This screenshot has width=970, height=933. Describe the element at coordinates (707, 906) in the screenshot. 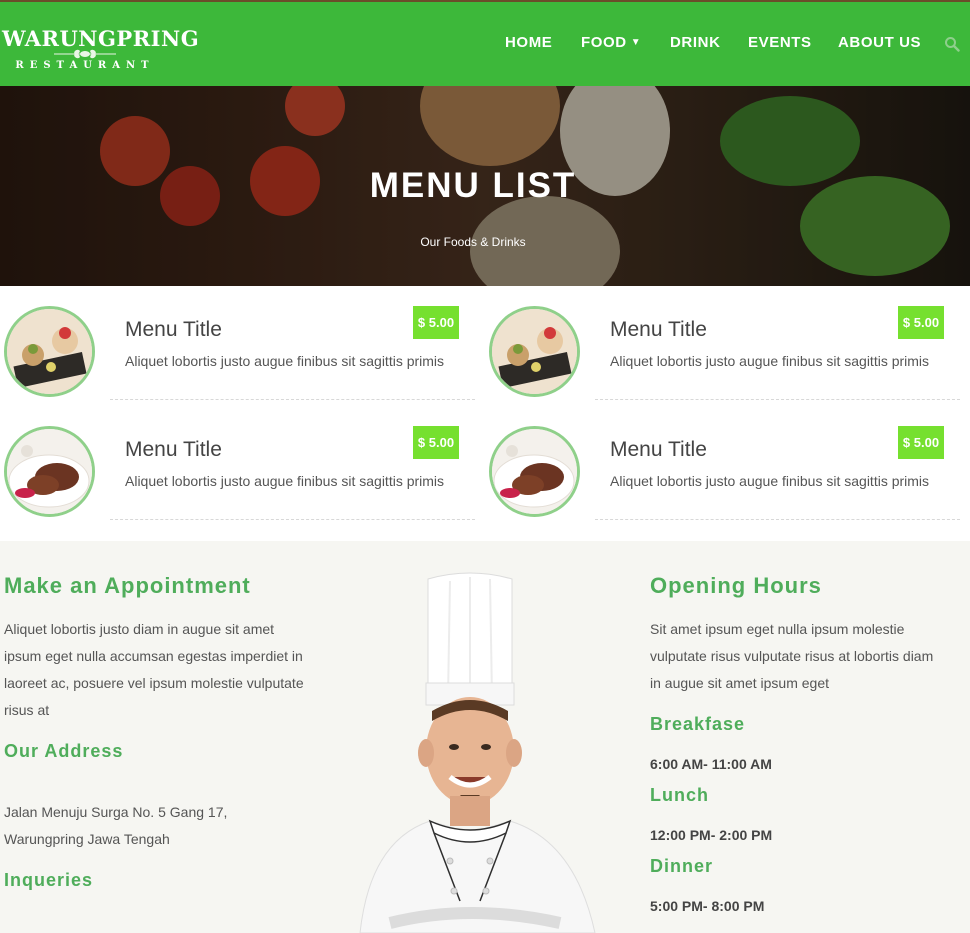

I see `dinner-time: 5:00 PM- 8:00 PM` at that location.